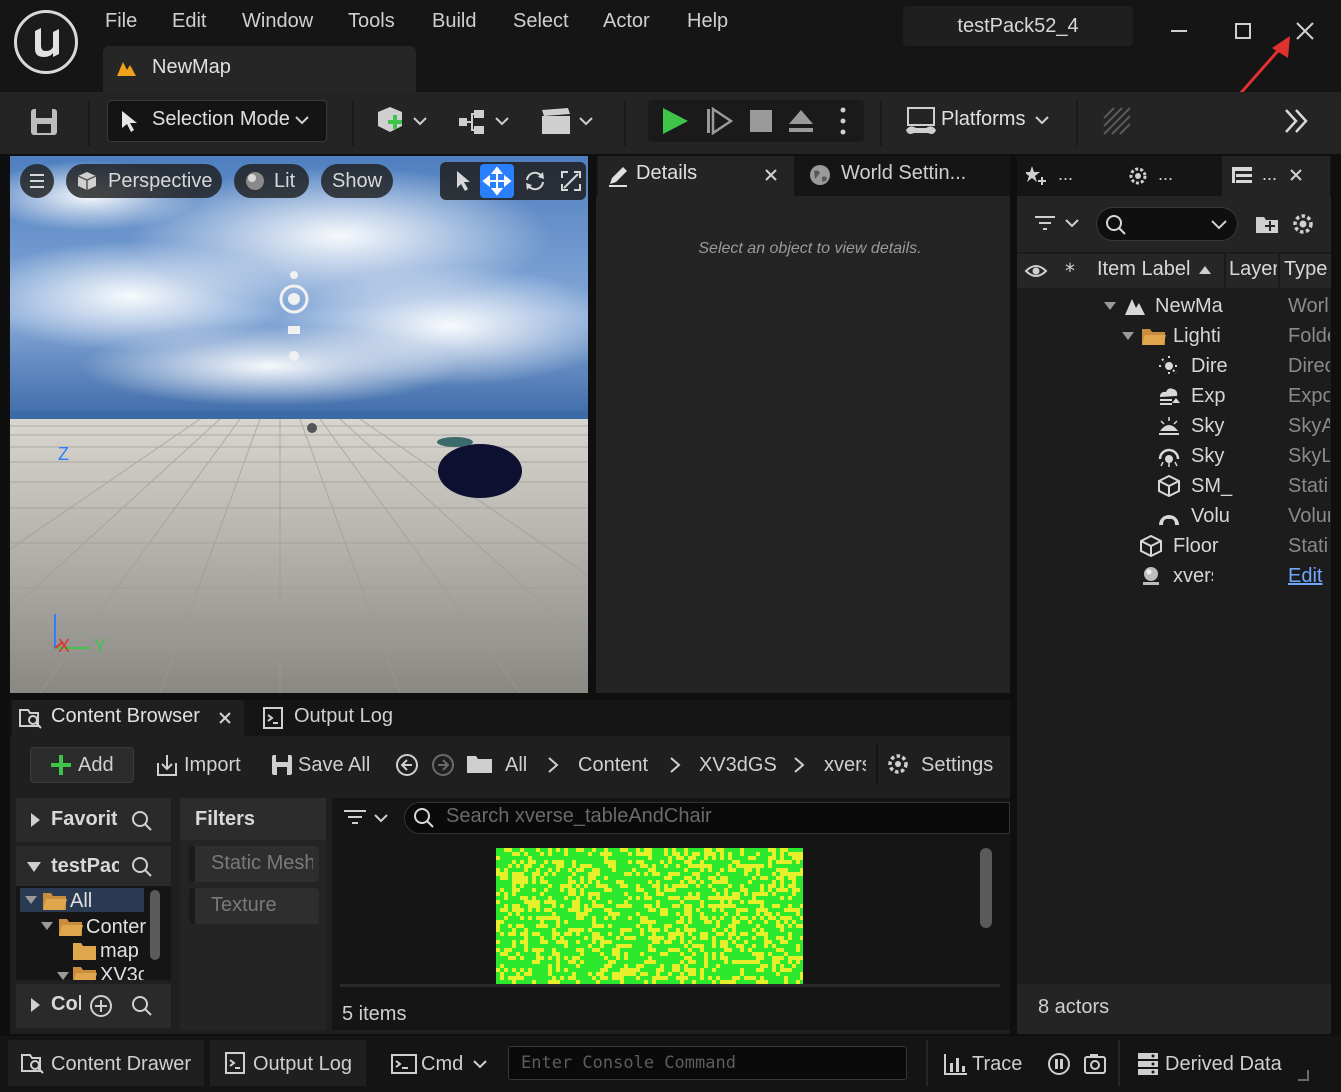 The height and width of the screenshot is (1092, 1341). What do you see at coordinates (371, 23) in the screenshot?
I see `menu-tools: Tools` at bounding box center [371, 23].